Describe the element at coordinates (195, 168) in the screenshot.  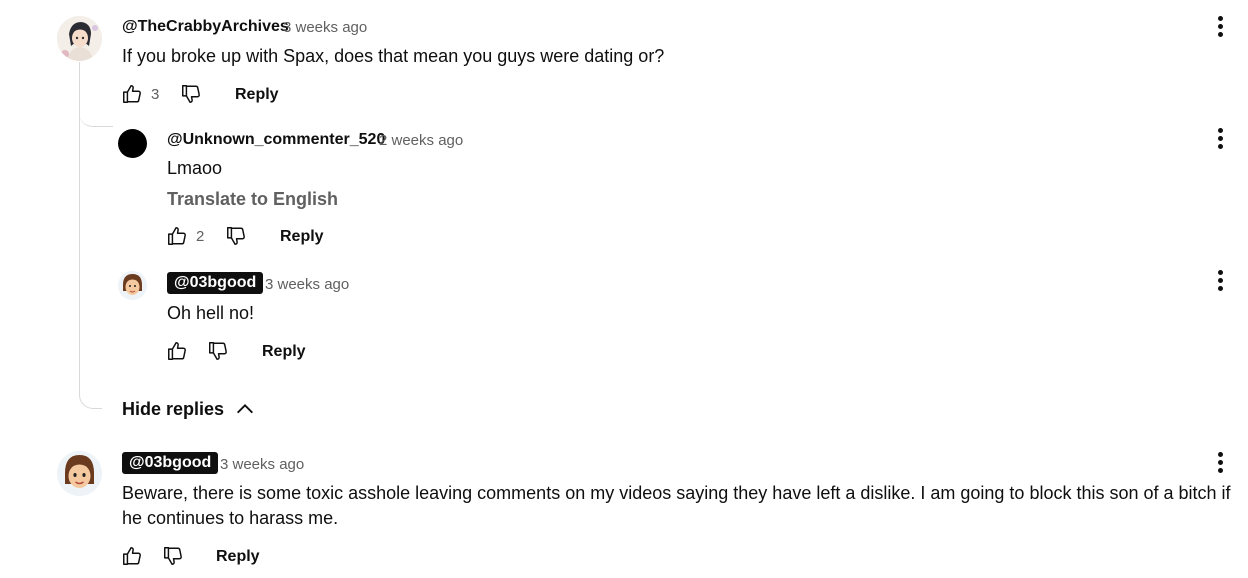
I see `comment-text: Lmaoo` at that location.